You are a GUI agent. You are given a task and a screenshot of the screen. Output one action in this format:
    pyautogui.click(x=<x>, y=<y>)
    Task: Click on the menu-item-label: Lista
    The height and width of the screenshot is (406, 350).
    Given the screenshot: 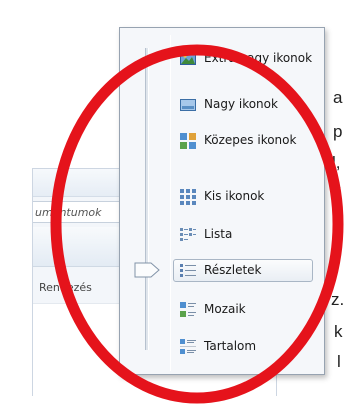 What is the action you would take?
    pyautogui.click(x=218, y=234)
    